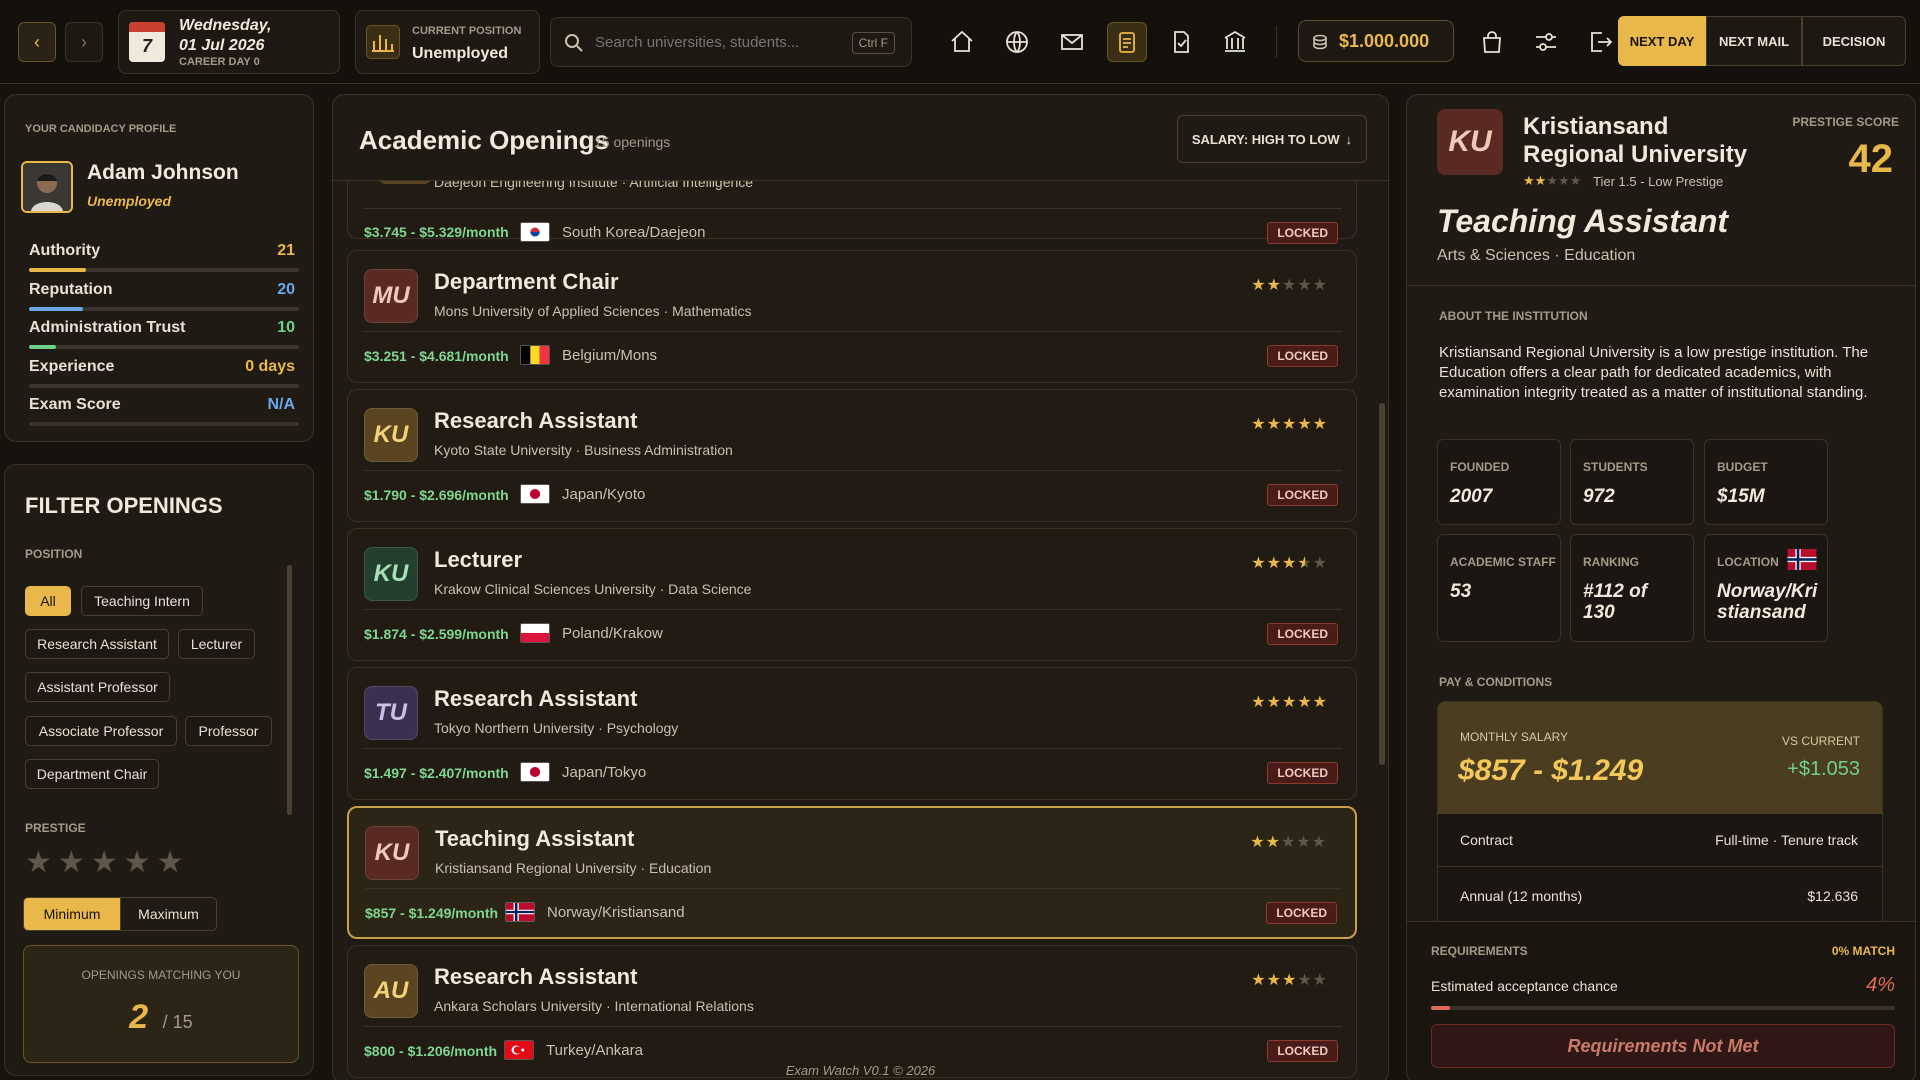 The width and height of the screenshot is (1920, 1080). I want to click on acceptance-chance-label: Estimated acceptance chance, so click(1524, 986).